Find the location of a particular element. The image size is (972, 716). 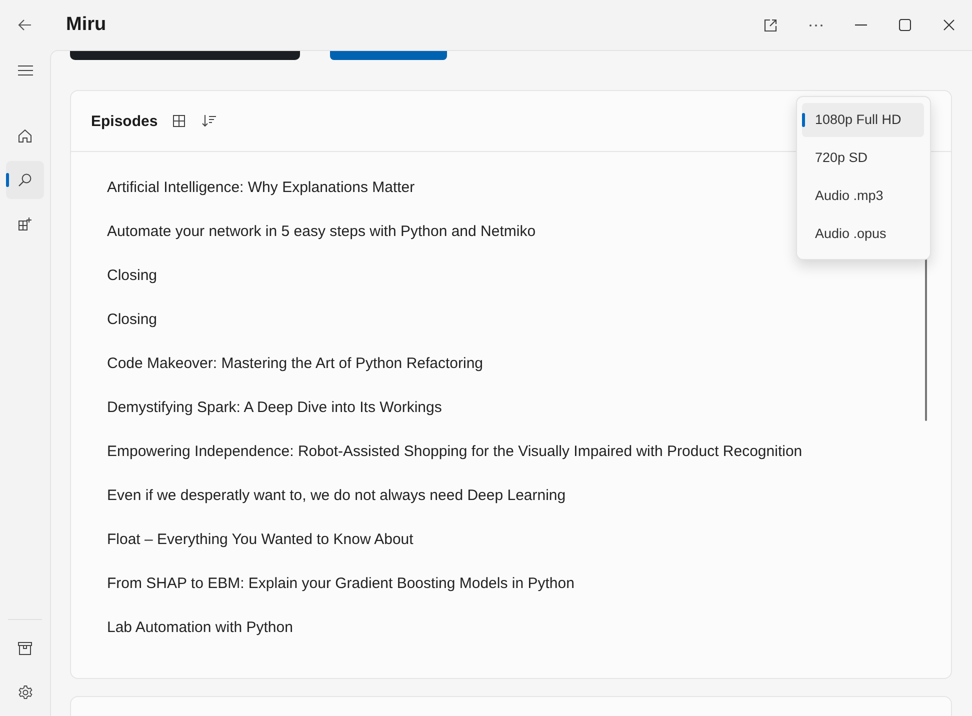

episodes-title: Episodes is located at coordinates (124, 121).